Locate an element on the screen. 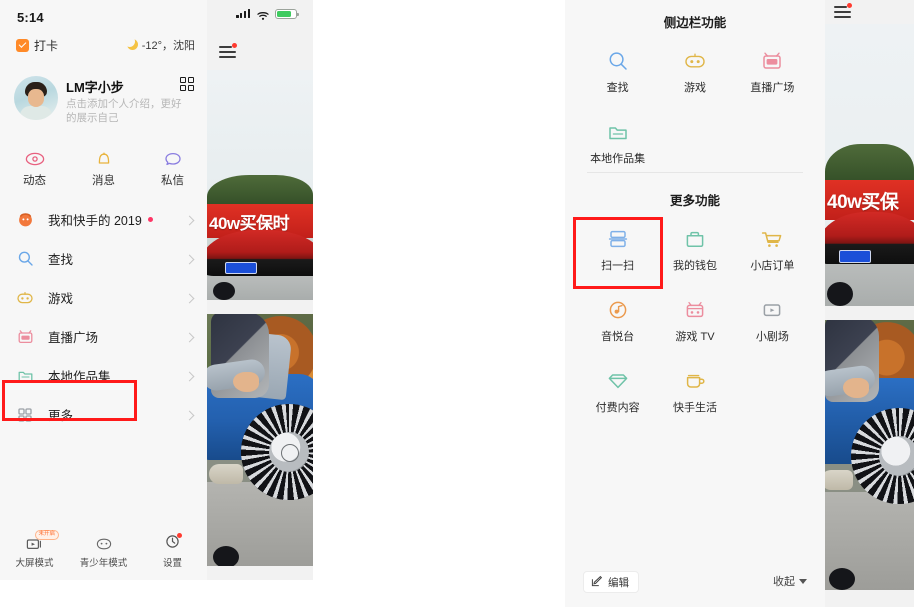 The height and width of the screenshot is (607, 914). panel-item-label: 我的钱包 is located at coordinates (694, 266).